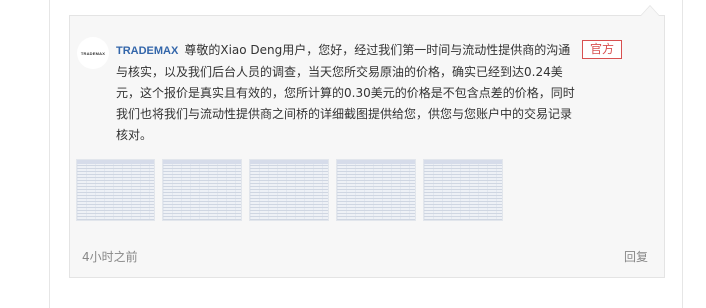  What do you see at coordinates (147, 51) in the screenshot?
I see `author-link: TRADEMAX` at bounding box center [147, 51].